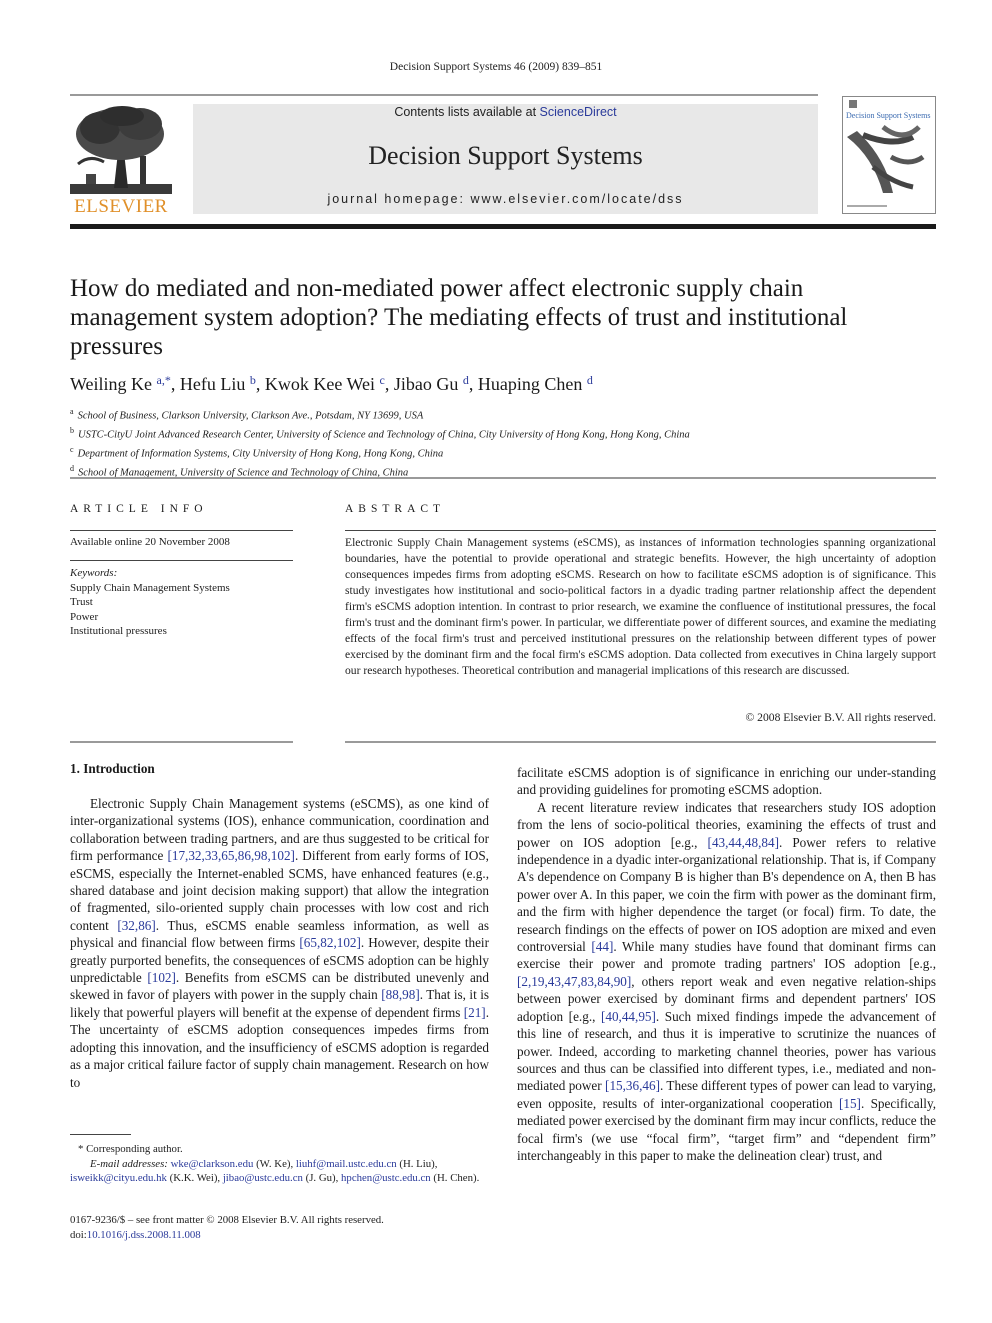 This screenshot has width=992, height=1323. I want to click on email-link: liuhf@mail.ustc.edu.cn, so click(346, 1164).